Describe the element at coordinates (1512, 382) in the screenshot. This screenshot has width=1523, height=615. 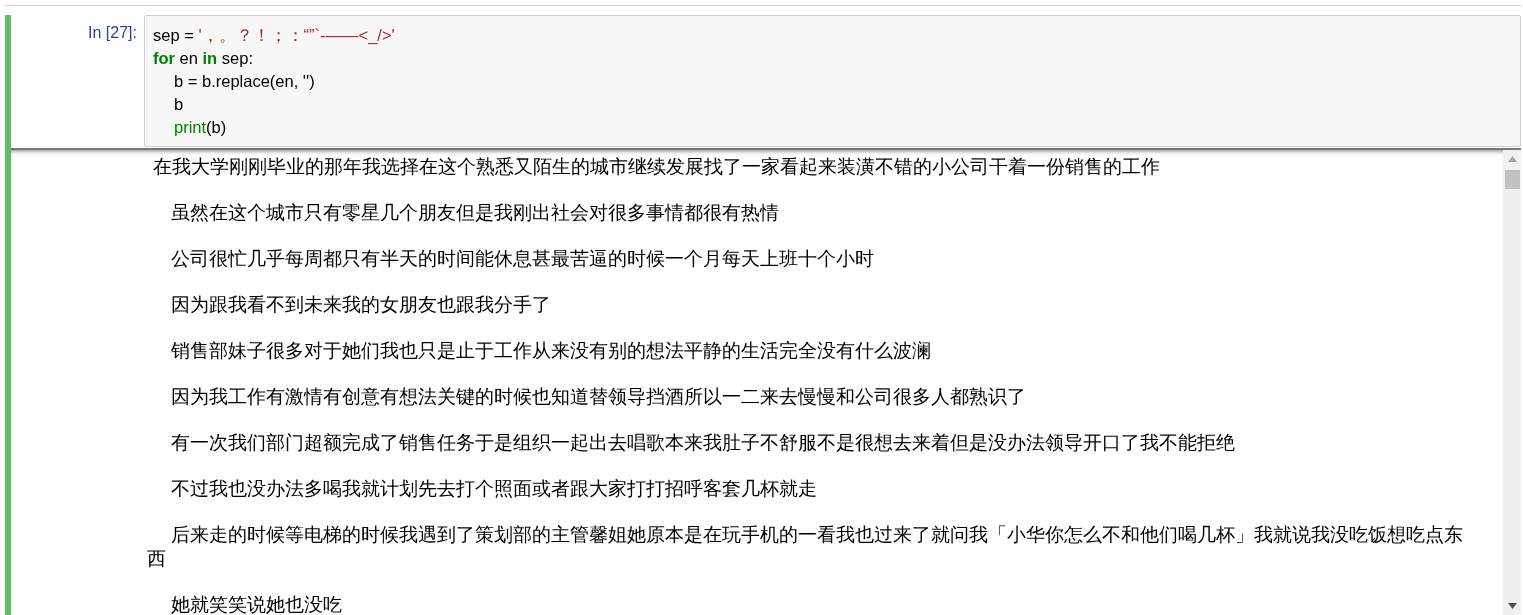
I see `scrollbar` at that location.